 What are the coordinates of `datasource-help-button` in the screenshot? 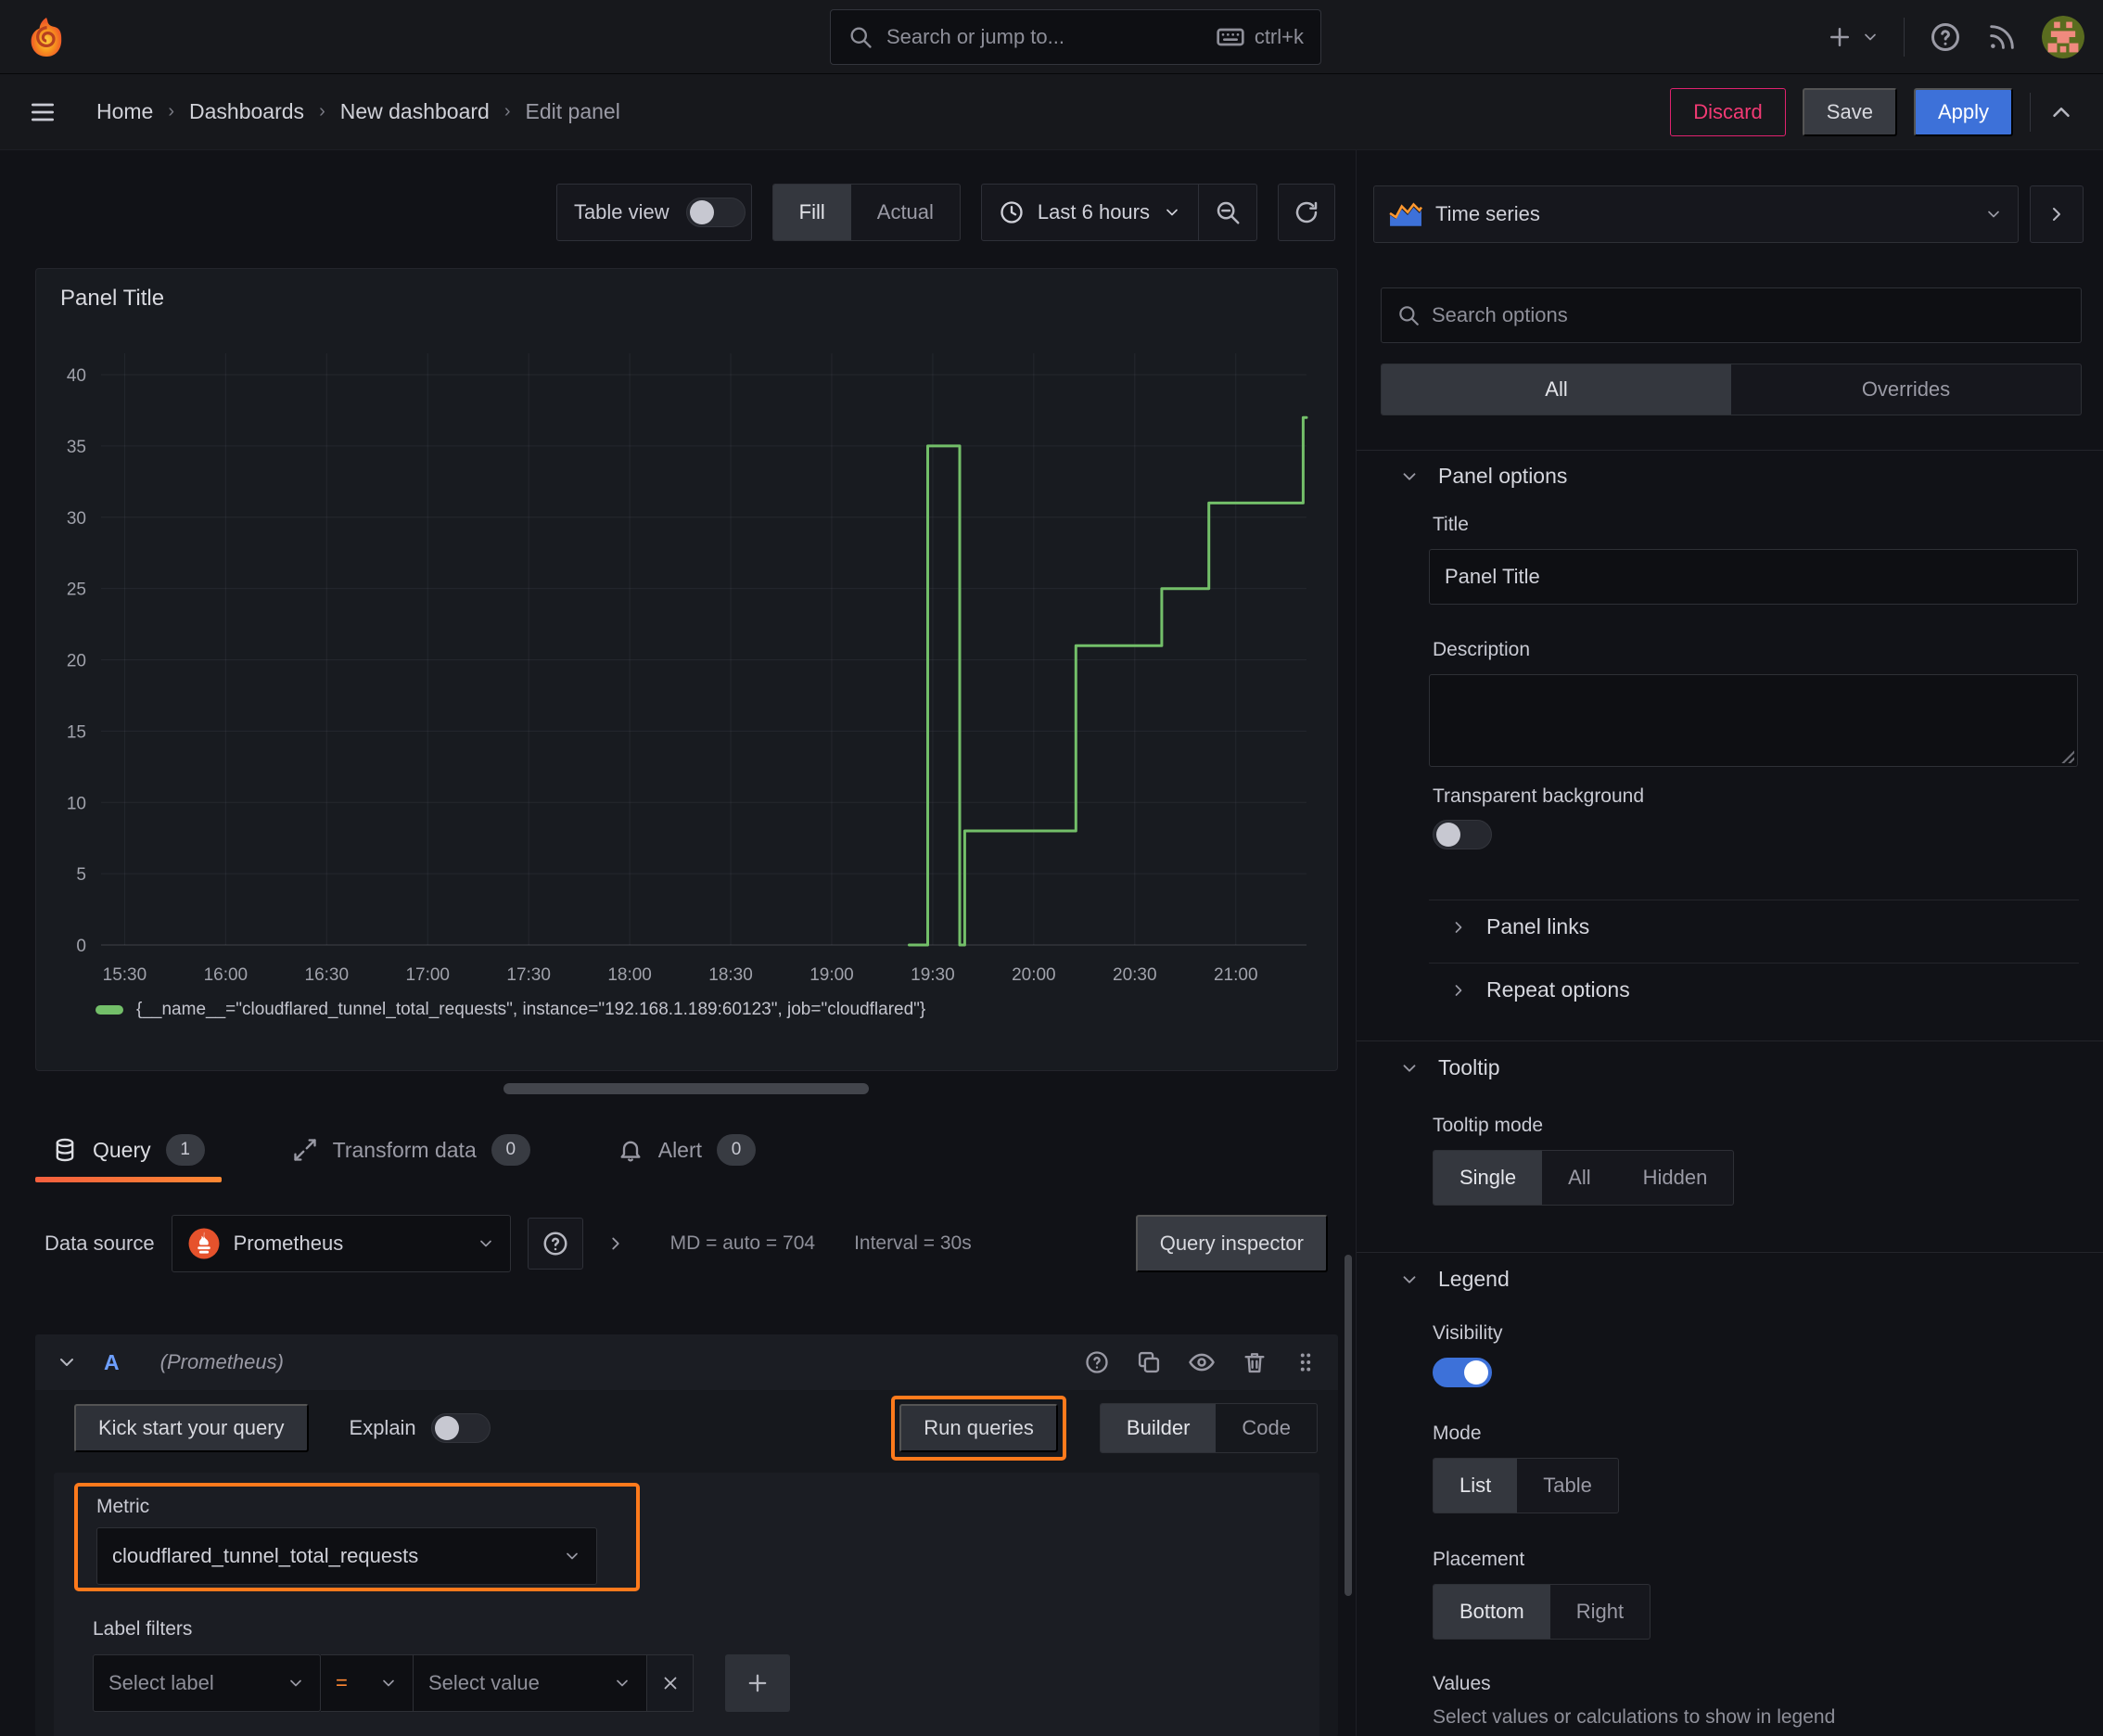 It's located at (555, 1244).